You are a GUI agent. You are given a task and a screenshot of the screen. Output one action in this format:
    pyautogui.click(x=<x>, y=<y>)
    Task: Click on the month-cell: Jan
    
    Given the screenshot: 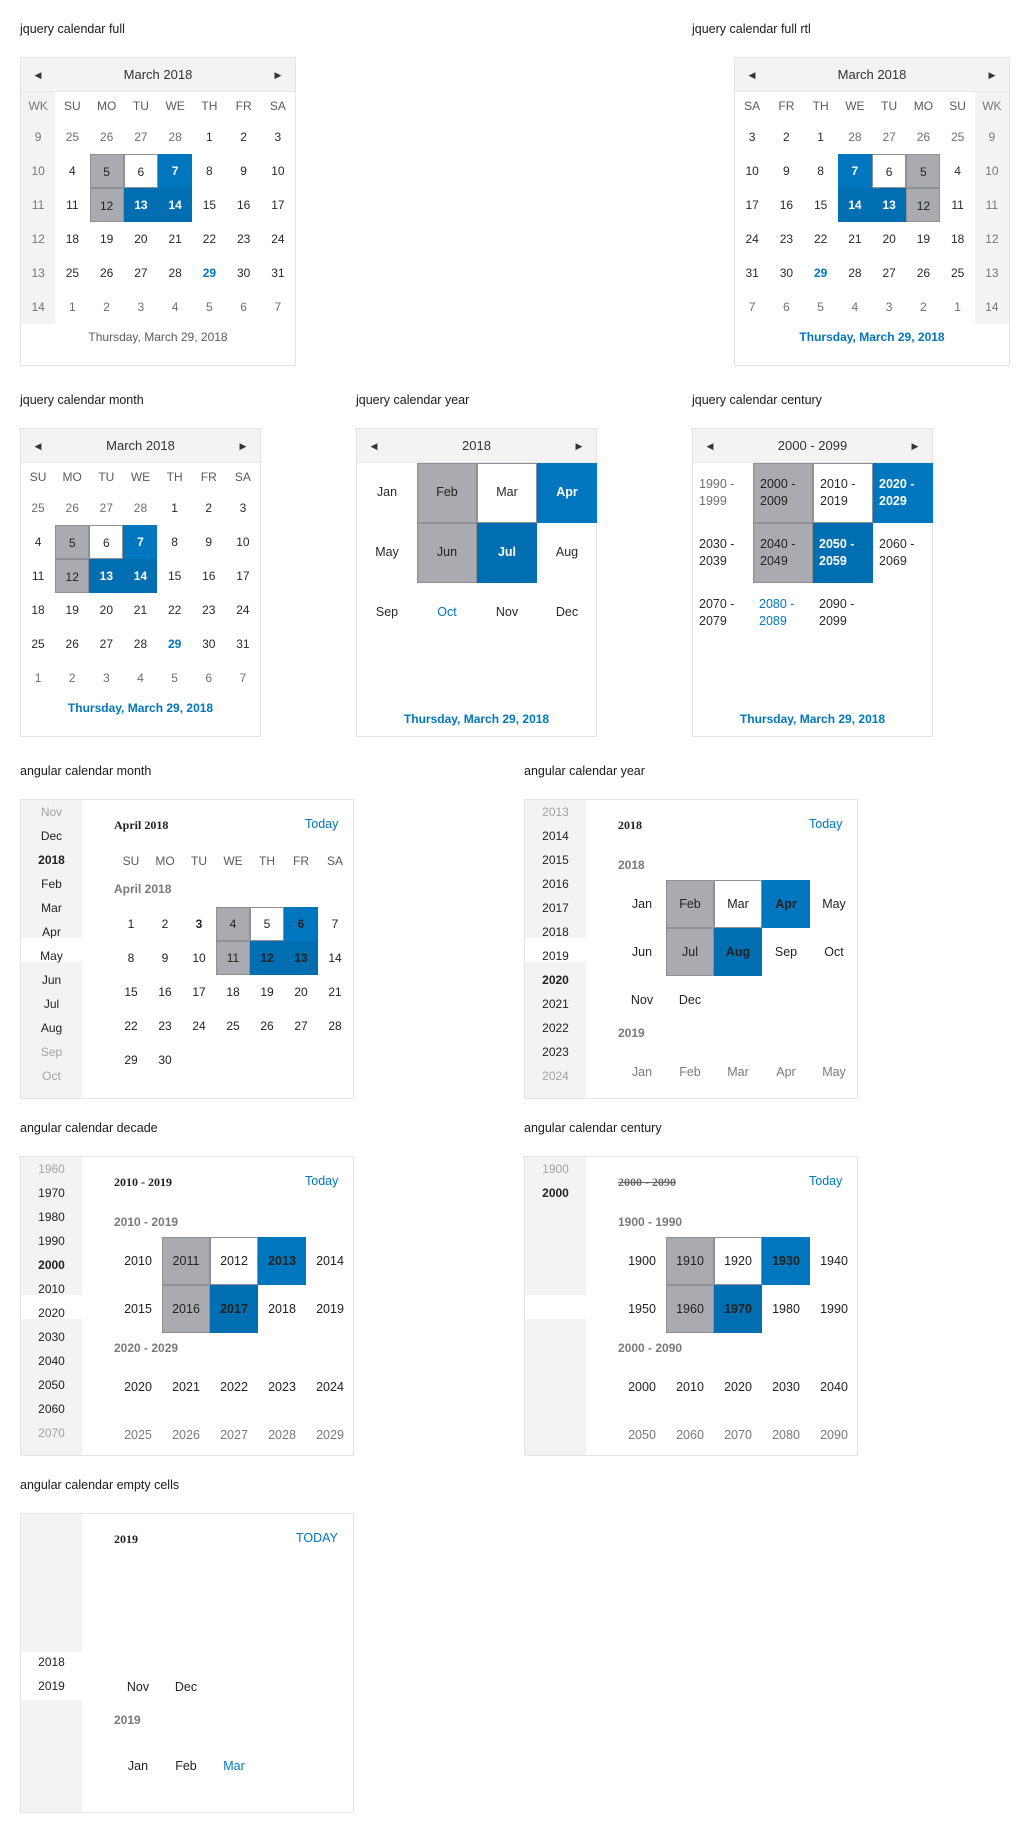 What is the action you would take?
    pyautogui.click(x=387, y=493)
    